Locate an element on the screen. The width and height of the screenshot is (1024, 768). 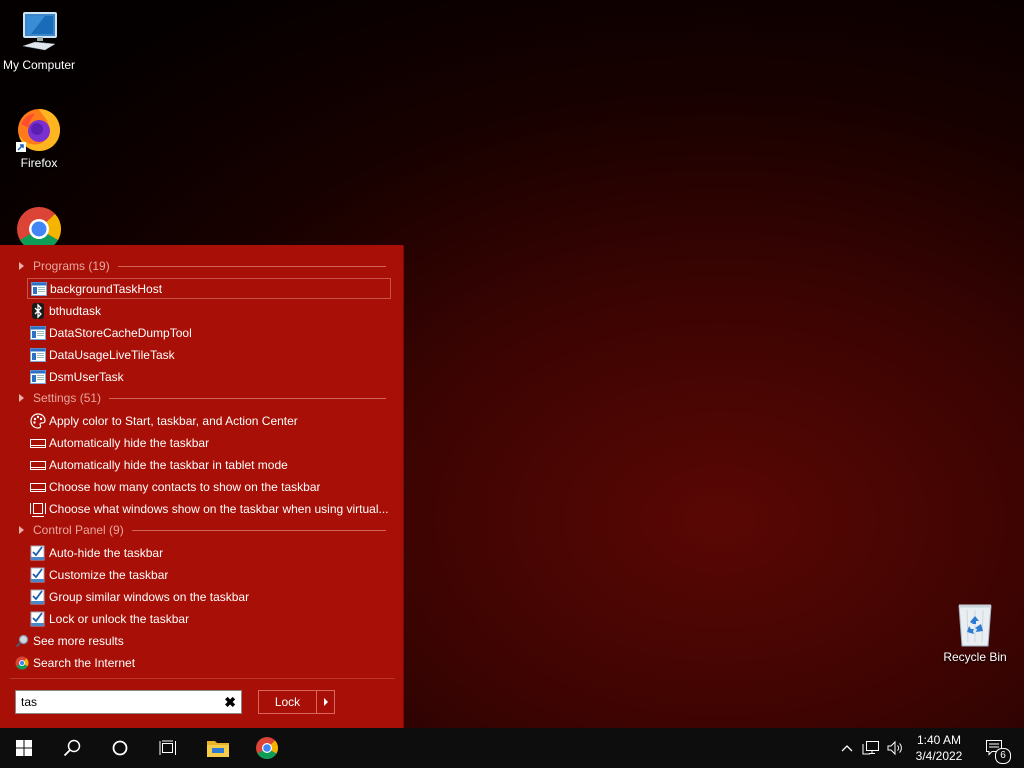
desktop-icon-my-computer: My Computer is located at coordinates (39, 41).